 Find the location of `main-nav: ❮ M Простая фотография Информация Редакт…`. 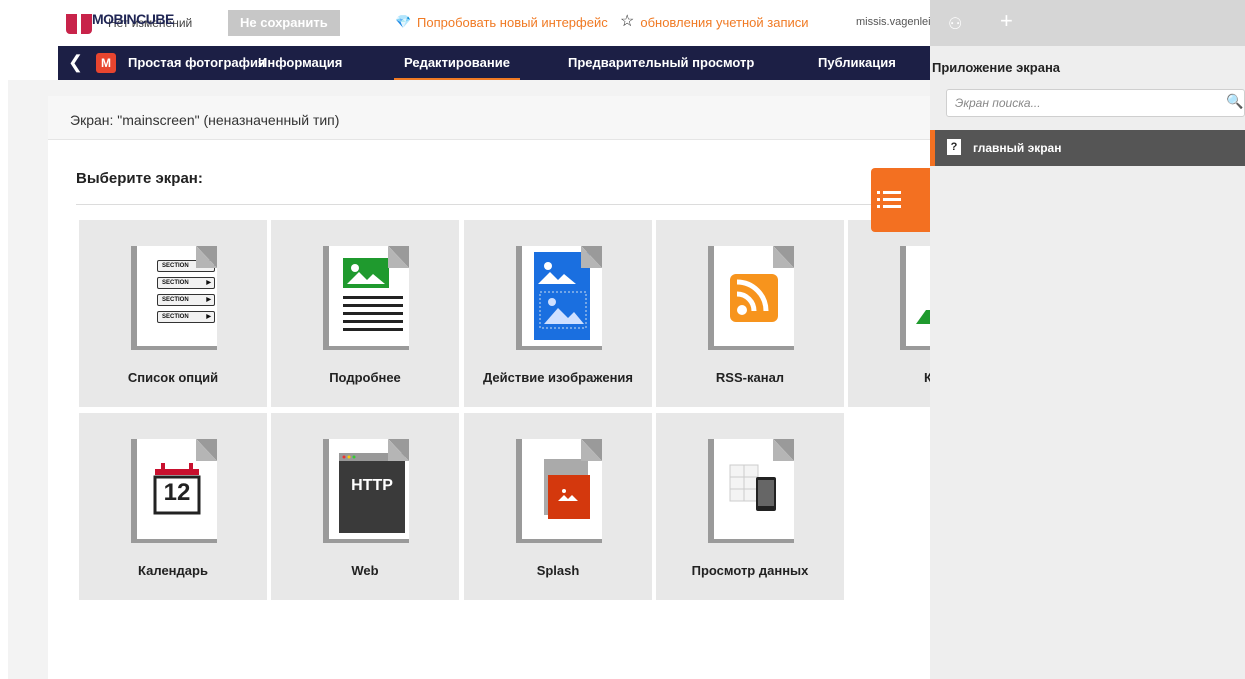

main-nav: ❮ M Простая фотография Информация Редакт… is located at coordinates (494, 63).